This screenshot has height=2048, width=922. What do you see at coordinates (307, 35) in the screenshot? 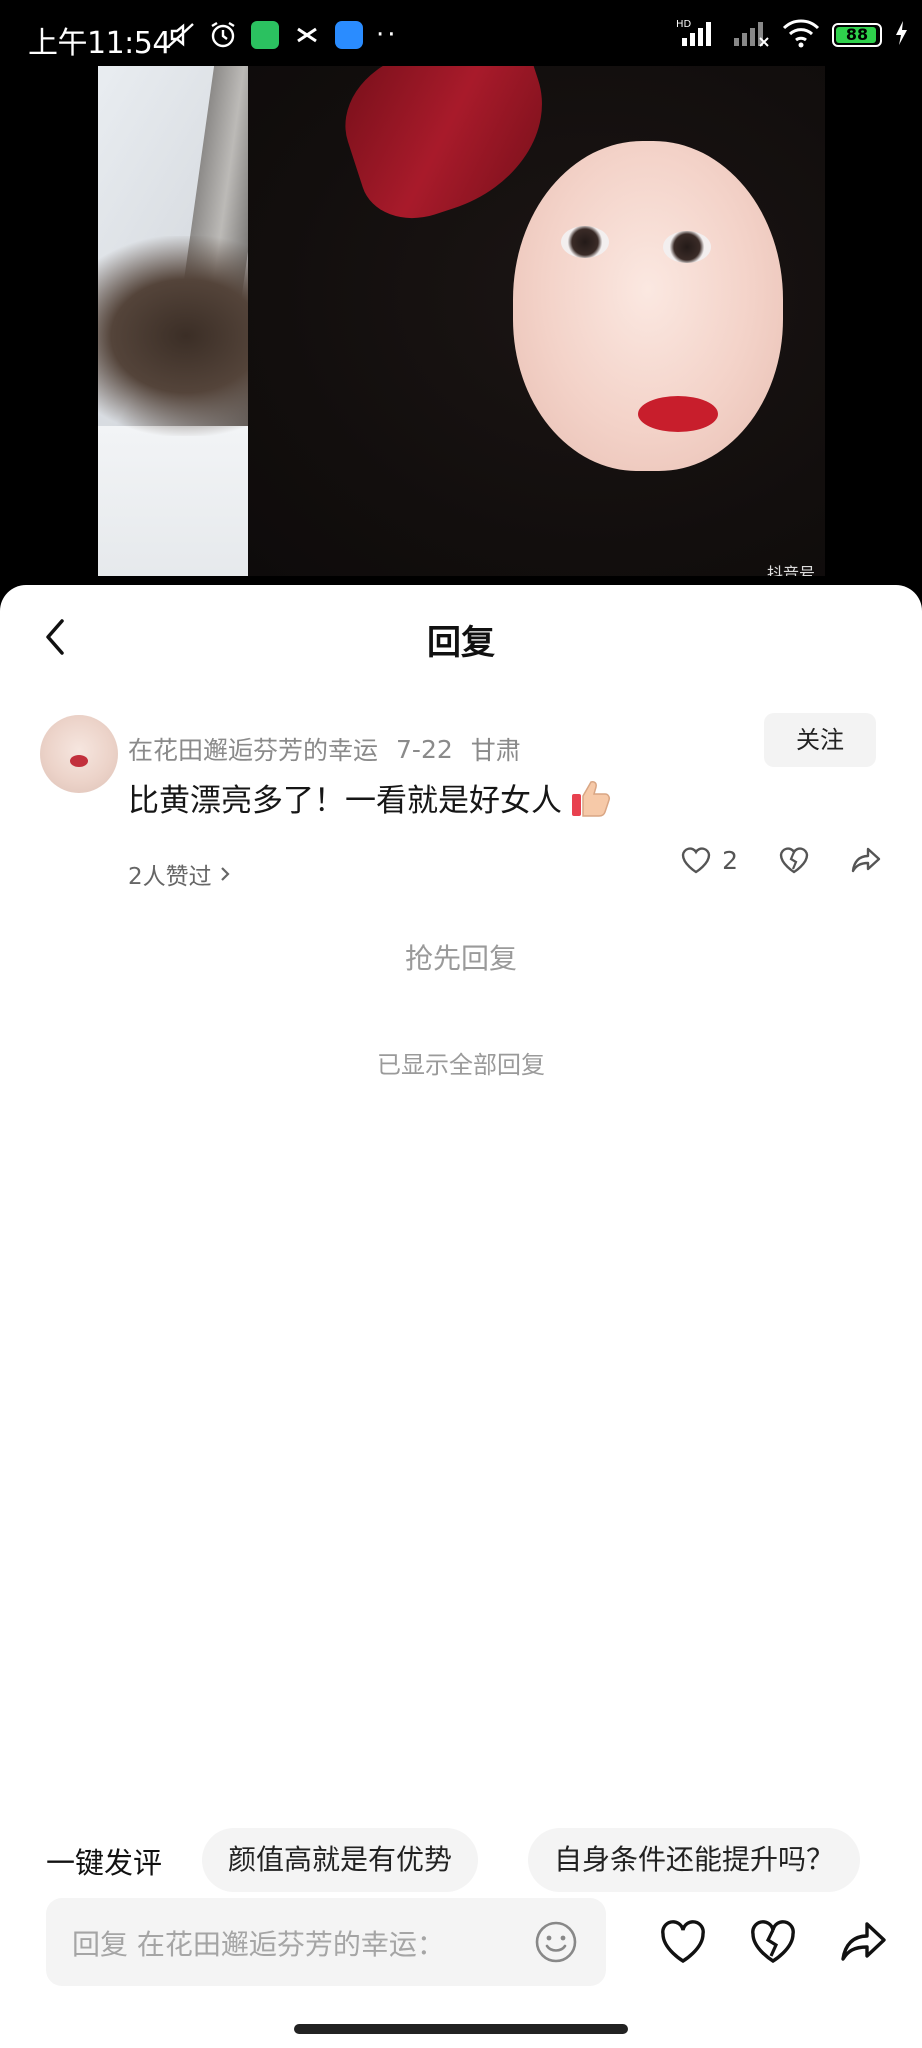
I see `capcut-icon` at bounding box center [307, 35].